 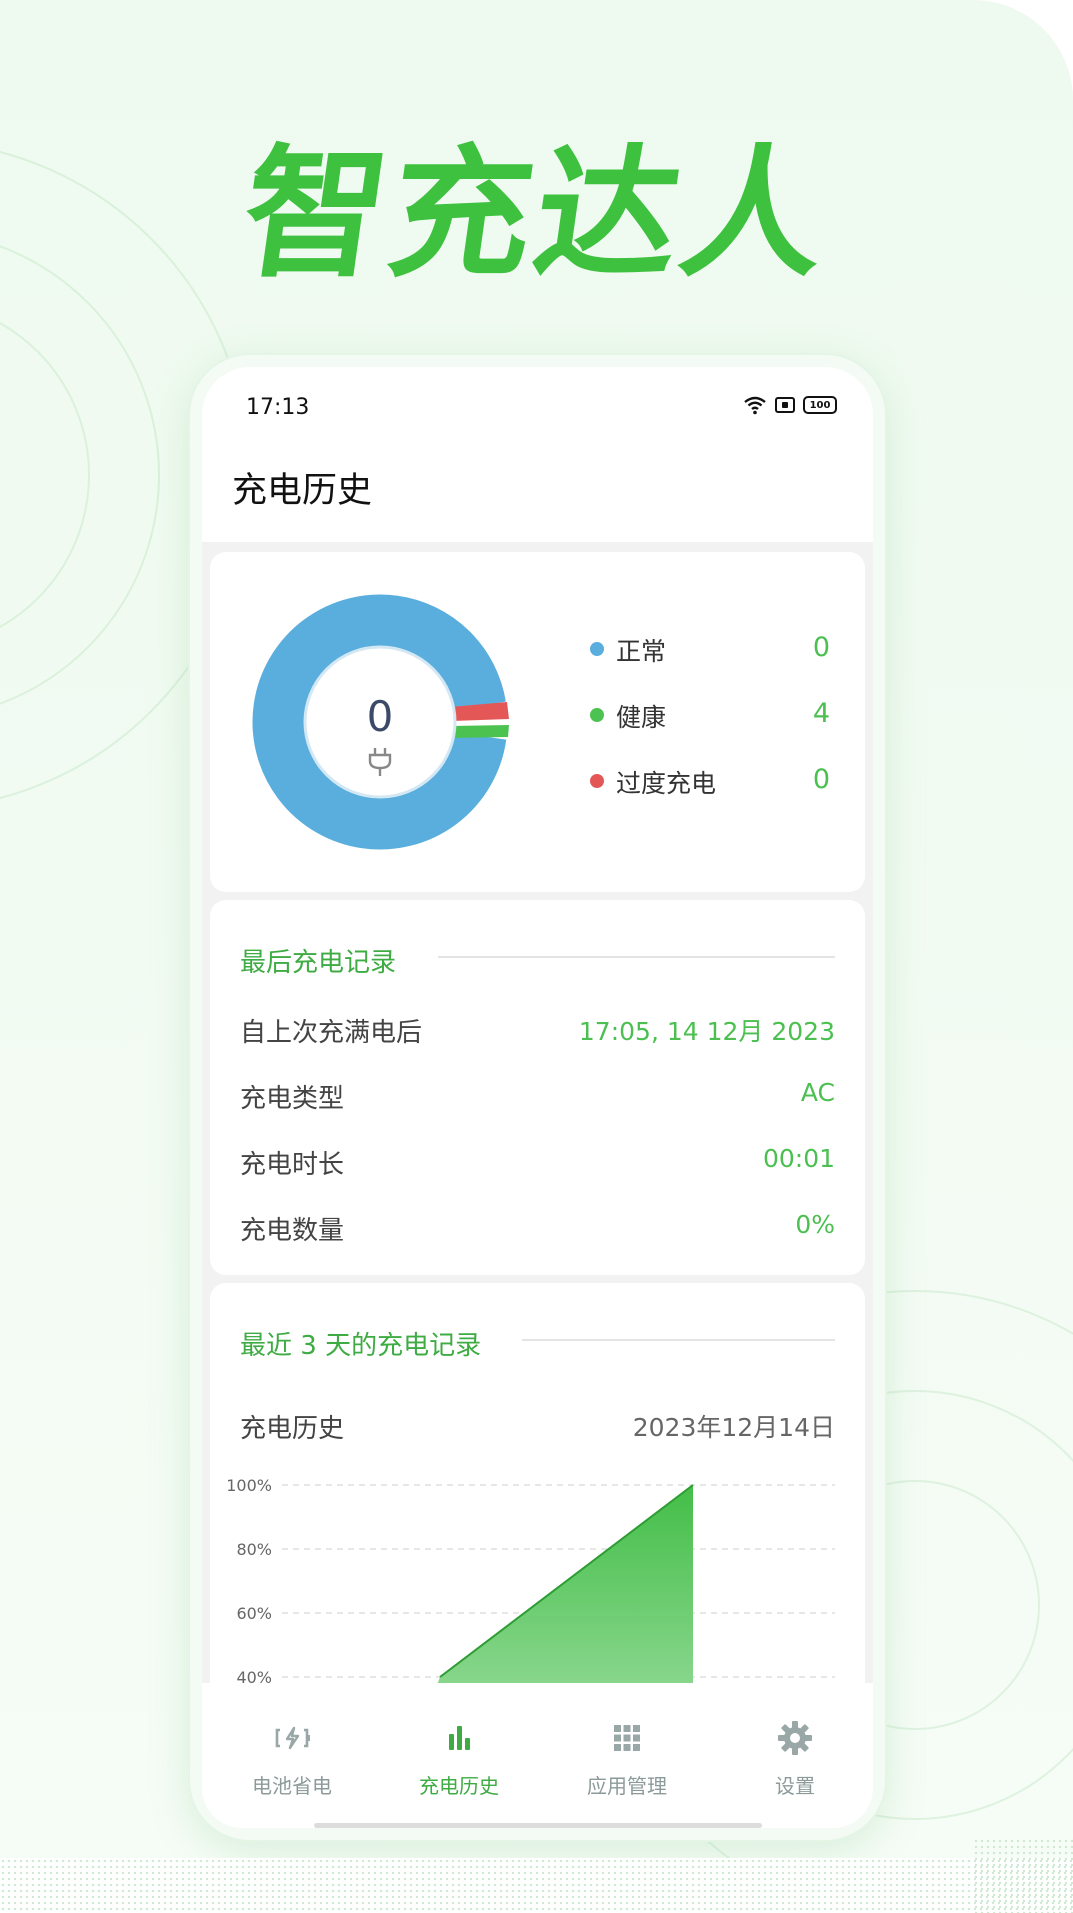 I want to click on dotted-footer, so click(x=536, y=1885).